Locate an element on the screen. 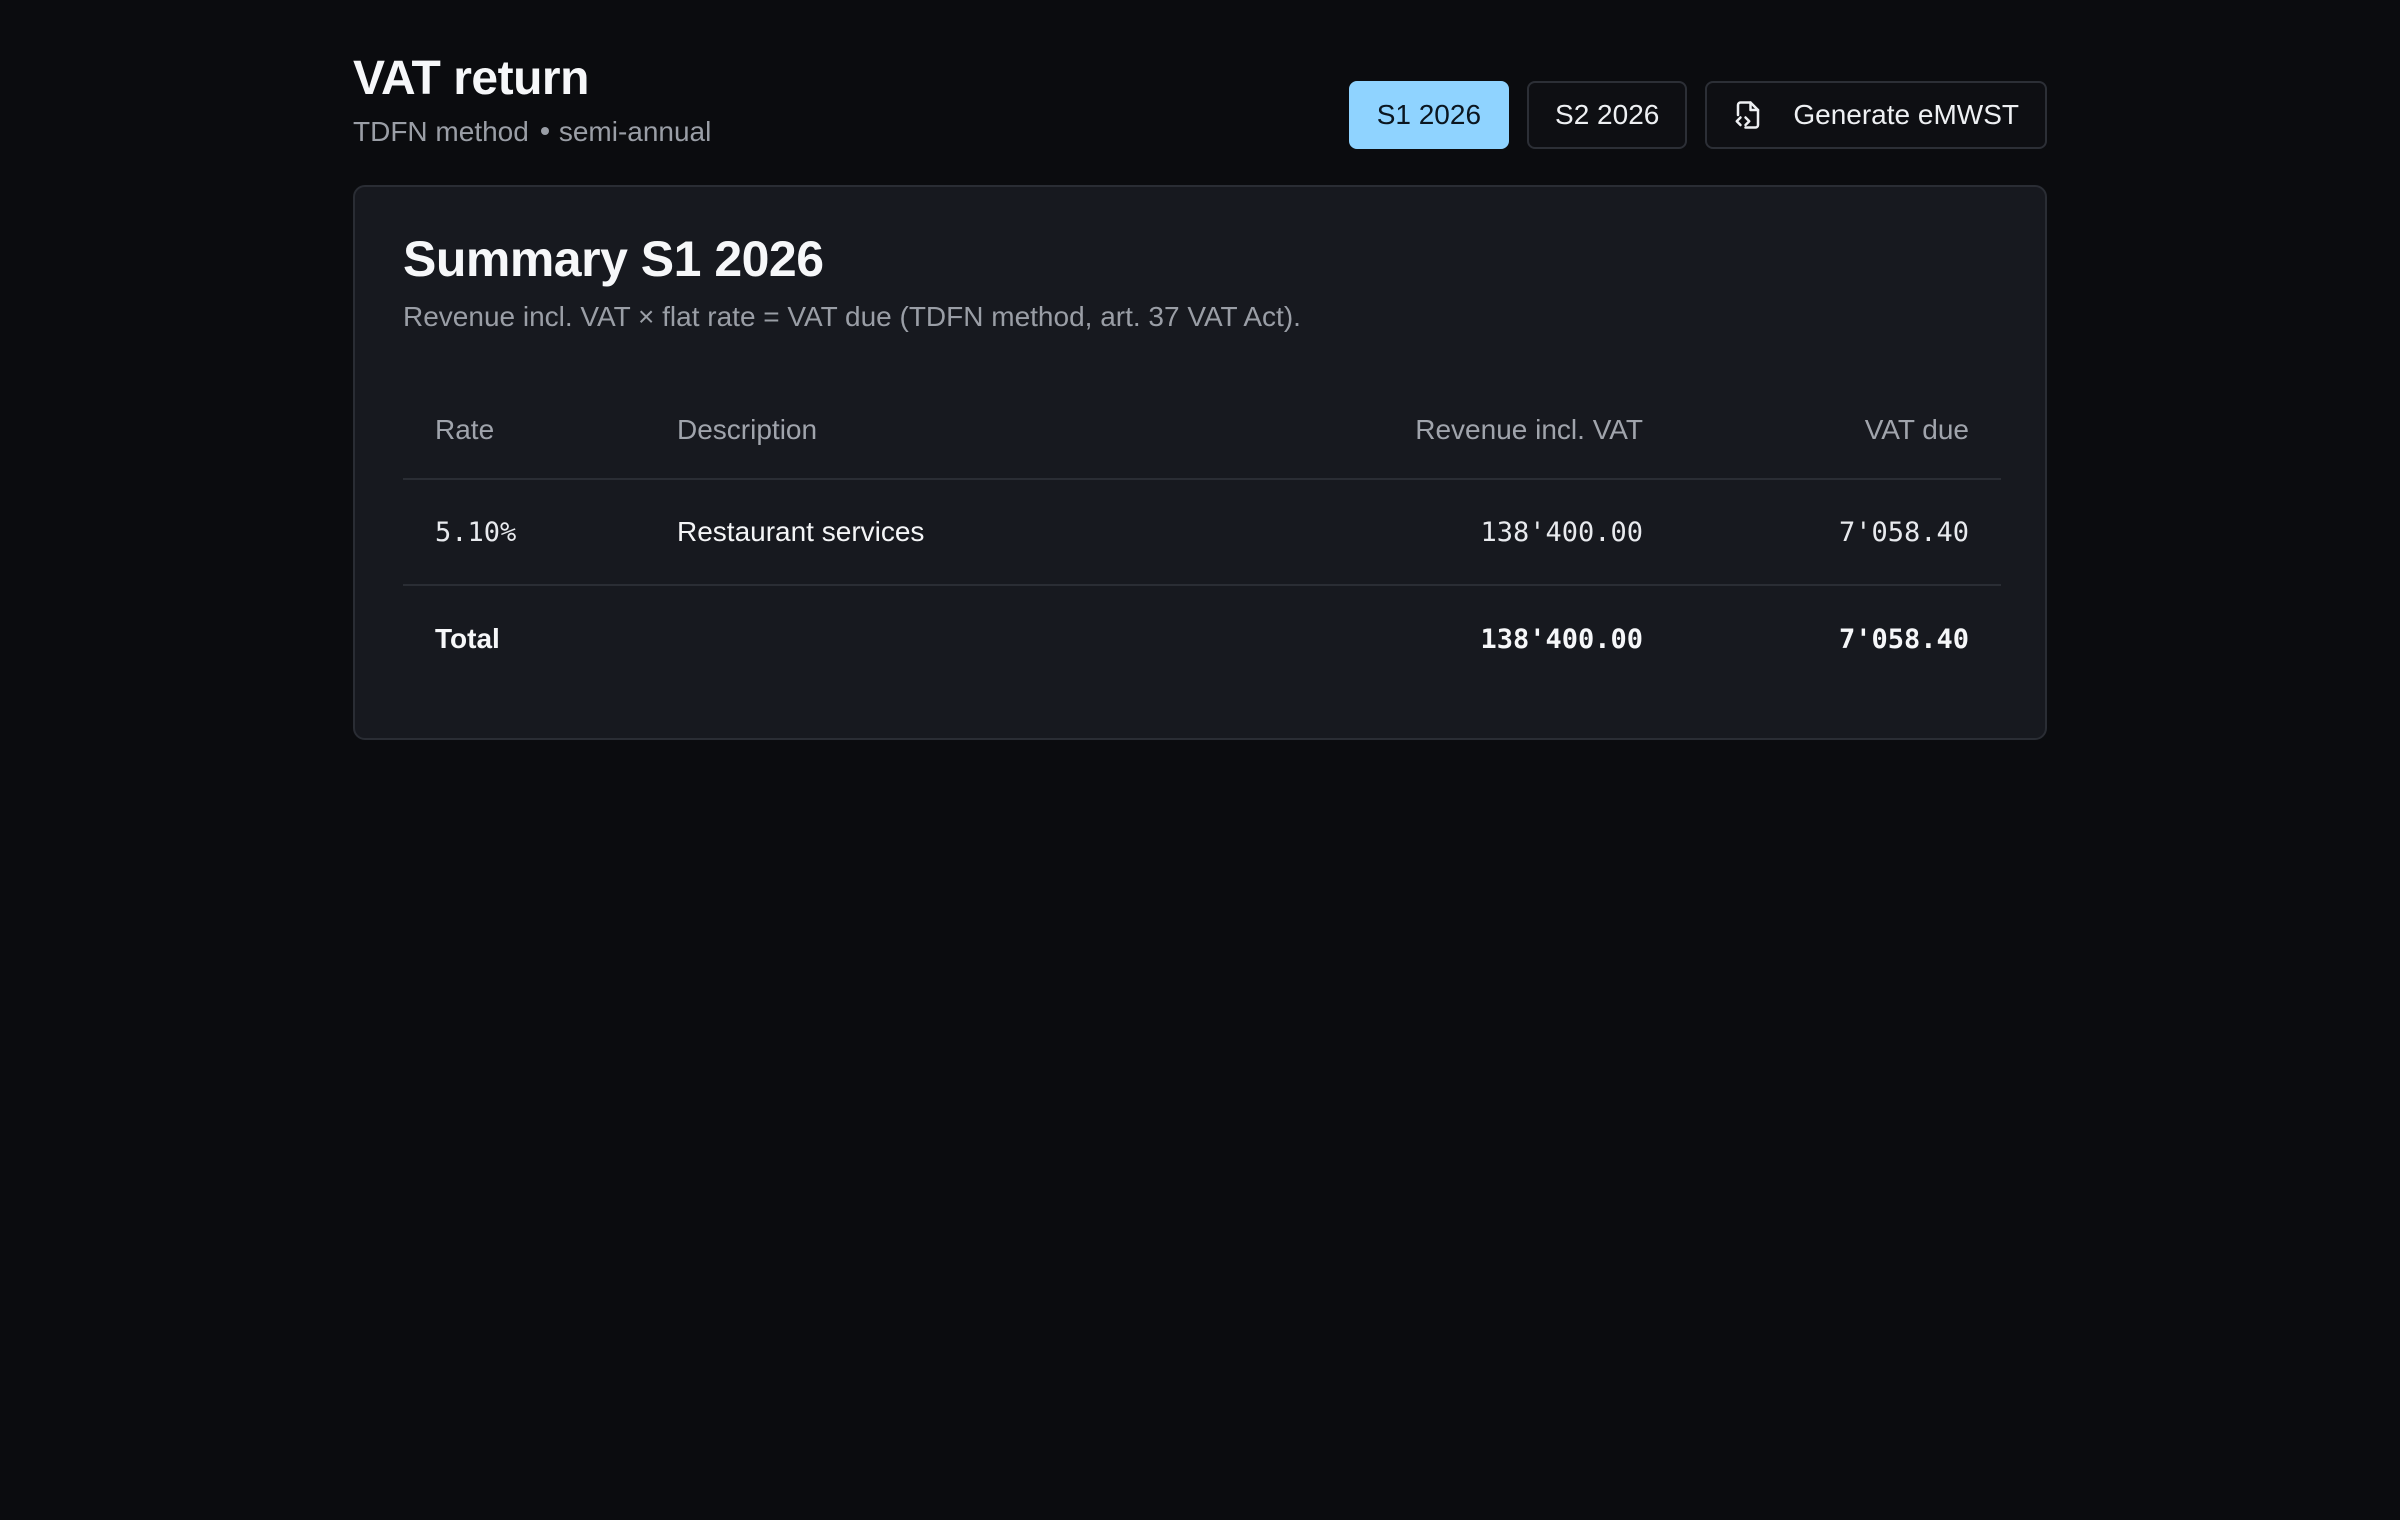 This screenshot has height=1520, width=2400. column-header-revenue: Revenue incl. VAT is located at coordinates (1529, 429).